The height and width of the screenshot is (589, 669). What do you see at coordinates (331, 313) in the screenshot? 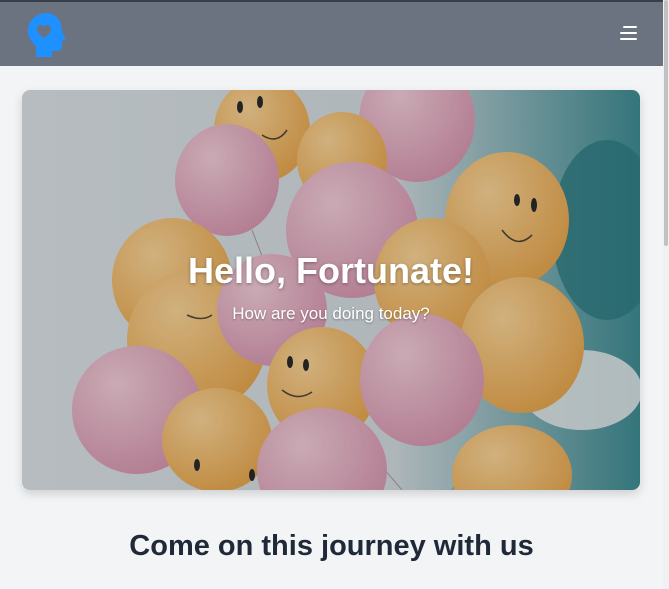
I see `hero-subtitle: How are you doing today?` at bounding box center [331, 313].